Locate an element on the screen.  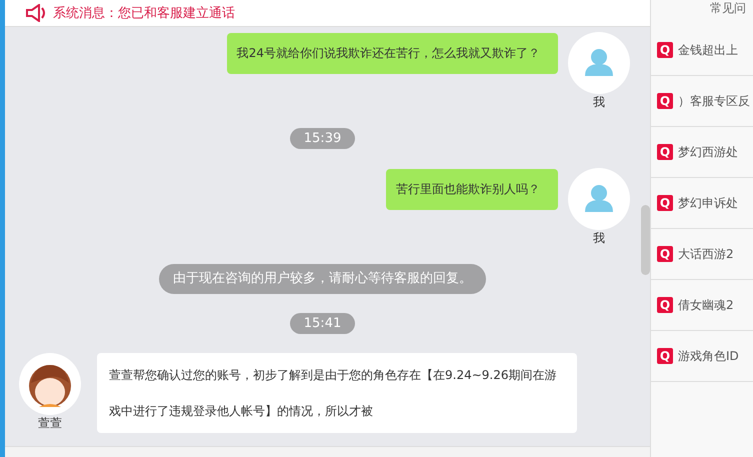
faq-item: Q 游戏角色ID is located at coordinates (702, 356).